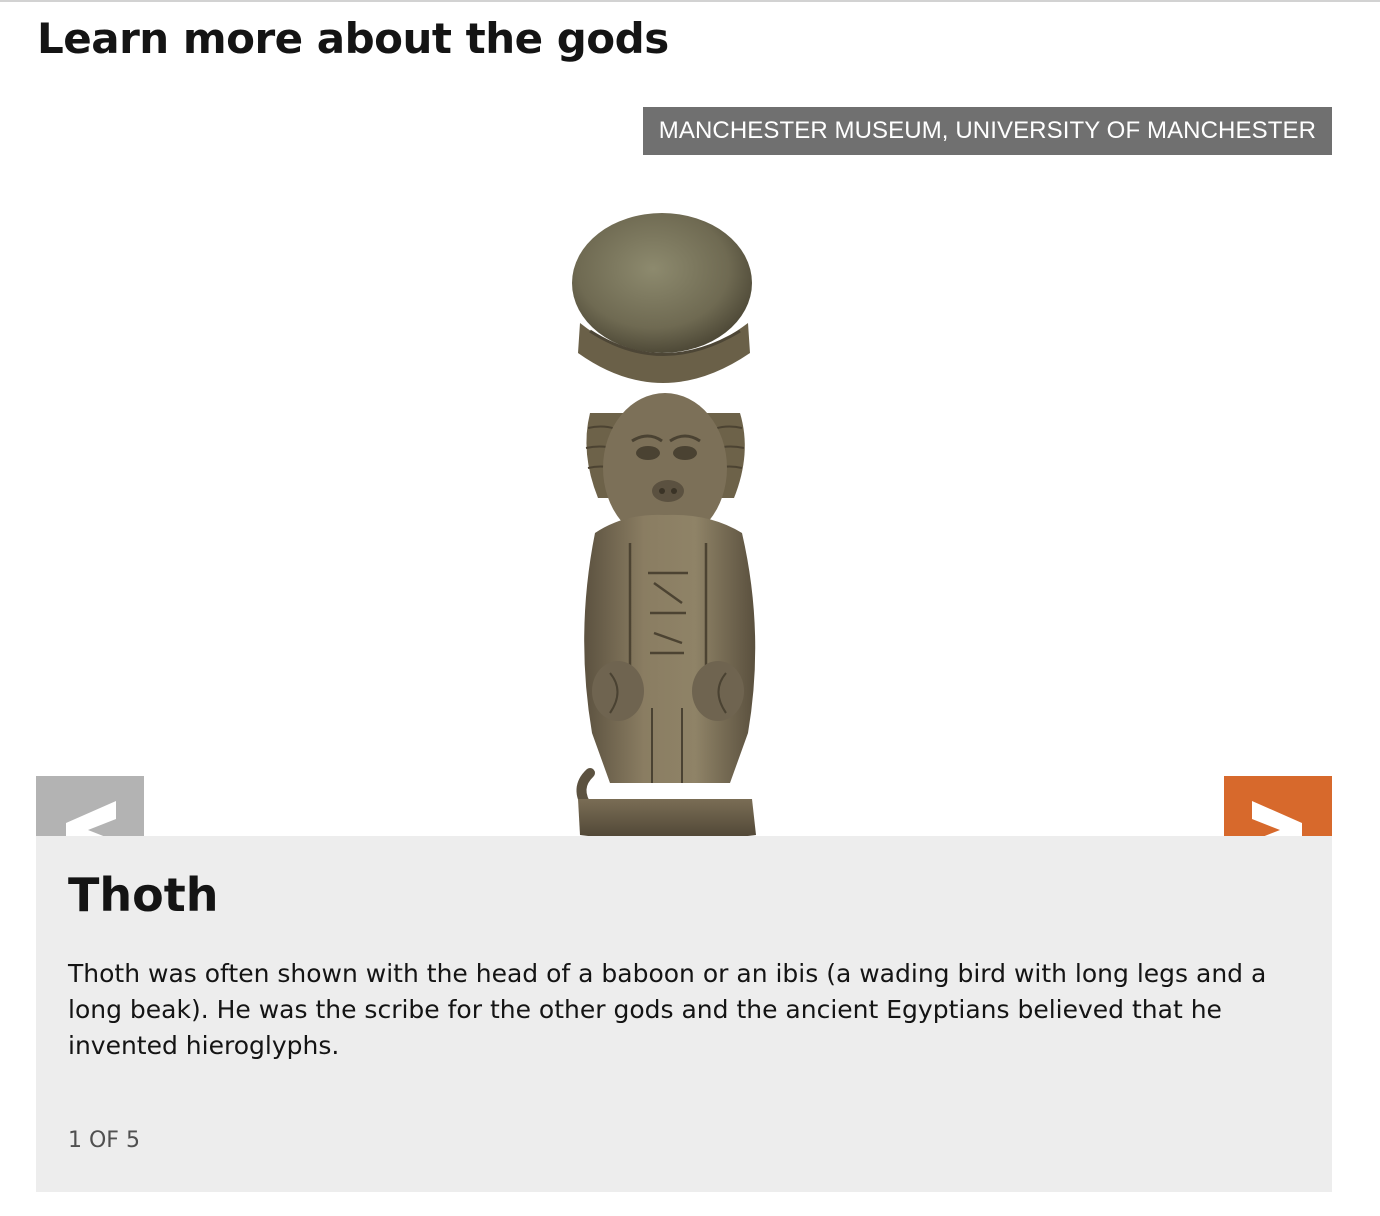 The width and height of the screenshot is (1380, 1216). I want to click on slide-title: Thoth, so click(143, 895).